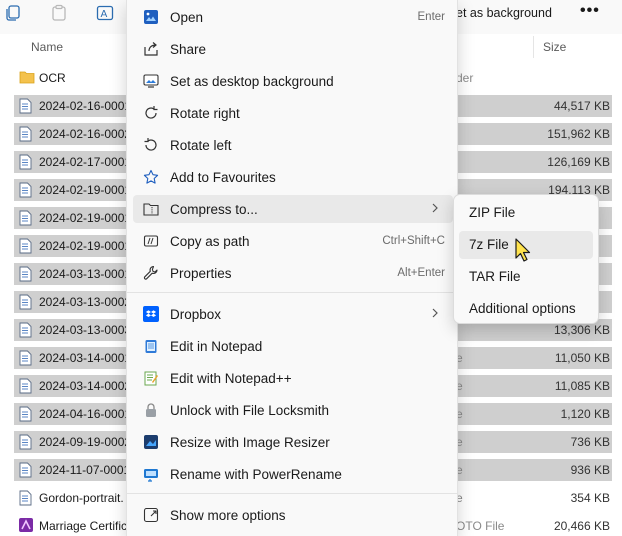  Describe the element at coordinates (216, 346) in the screenshot. I see `menu-item-label: Edit in Notepad` at that location.